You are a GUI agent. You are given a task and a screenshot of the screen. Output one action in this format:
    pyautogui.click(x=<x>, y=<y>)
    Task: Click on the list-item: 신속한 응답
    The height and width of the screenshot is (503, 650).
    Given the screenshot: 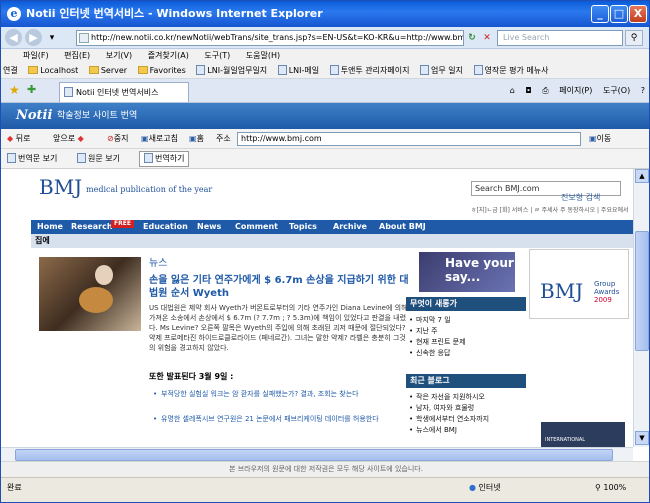 What is the action you would take?
    pyautogui.click(x=467, y=353)
    